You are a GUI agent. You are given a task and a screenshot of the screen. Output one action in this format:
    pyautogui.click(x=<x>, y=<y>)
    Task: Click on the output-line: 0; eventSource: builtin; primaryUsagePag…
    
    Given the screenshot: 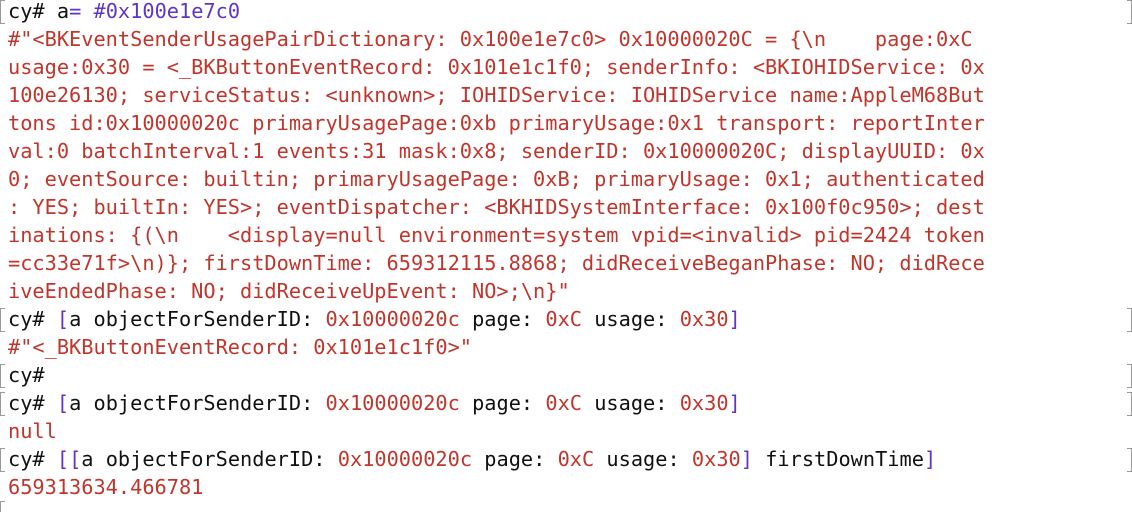 What is the action you would take?
    pyautogui.click(x=496, y=179)
    